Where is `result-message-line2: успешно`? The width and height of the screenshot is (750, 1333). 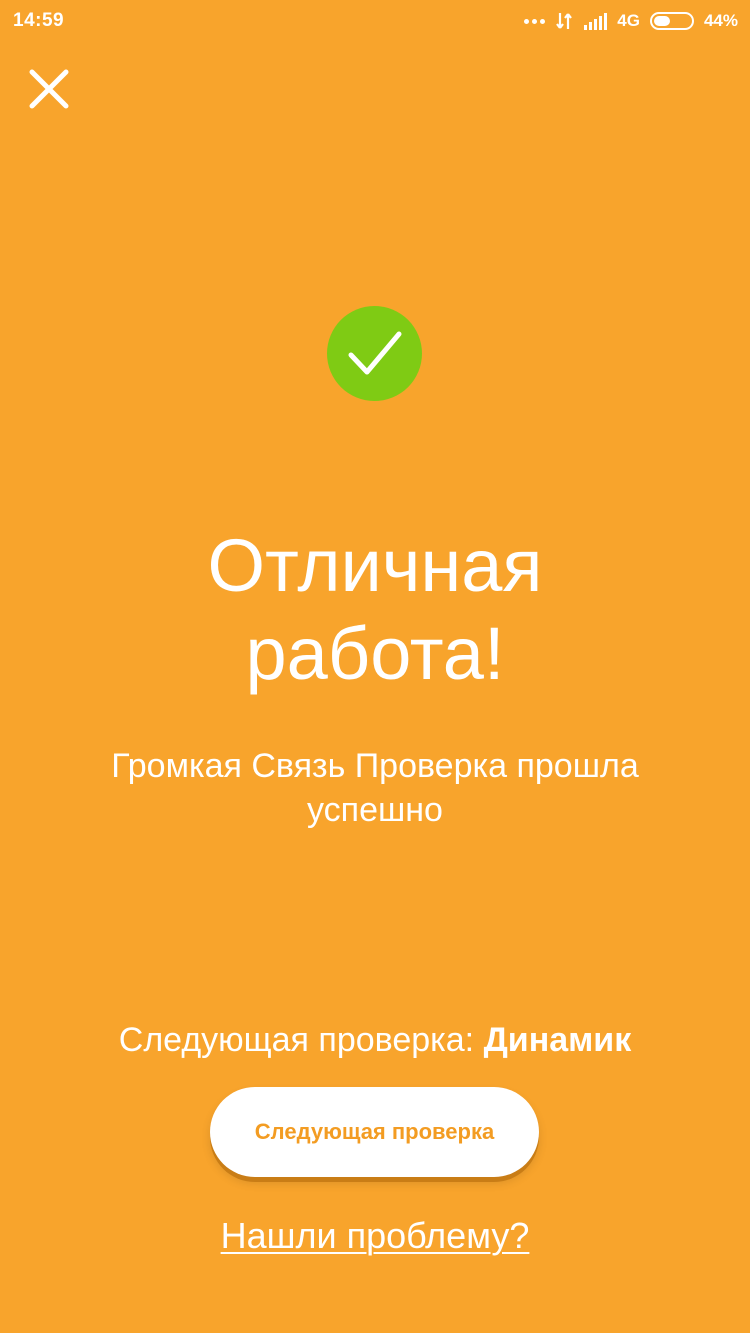
result-message-line2: успешно is located at coordinates (375, 810).